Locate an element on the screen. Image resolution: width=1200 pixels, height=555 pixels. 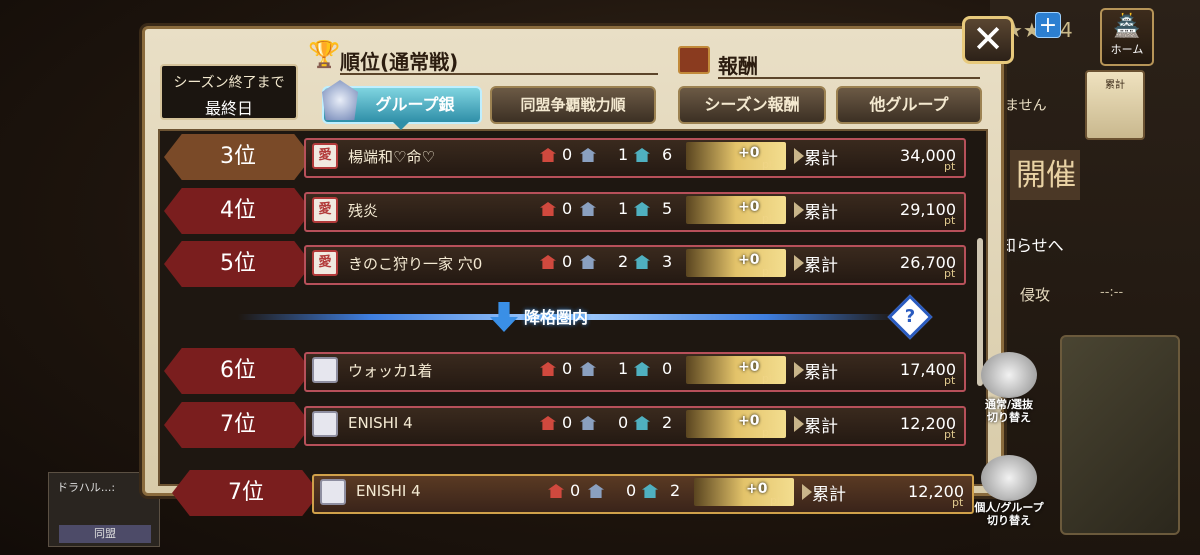
castle-count-teal: 5 is located at coordinates (667, 208).